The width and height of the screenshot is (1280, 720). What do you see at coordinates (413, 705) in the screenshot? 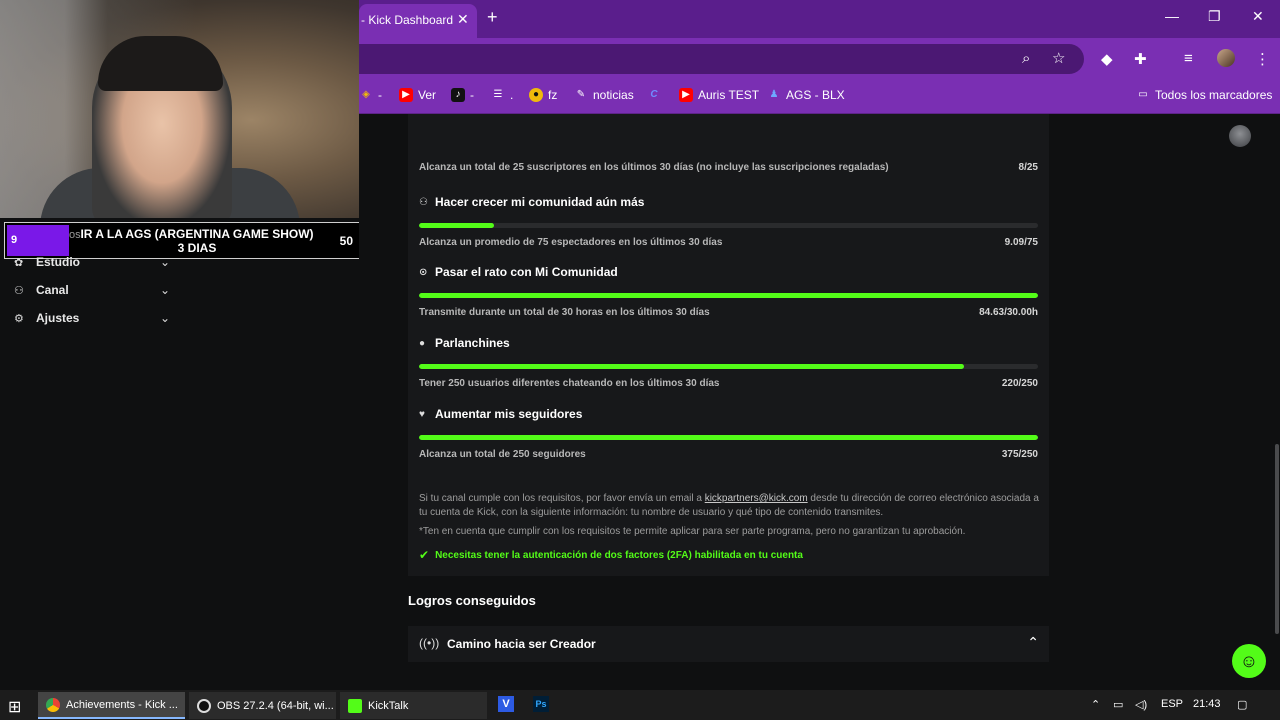
I see `taskbar-item-kicktalk: KickTalk` at bounding box center [413, 705].